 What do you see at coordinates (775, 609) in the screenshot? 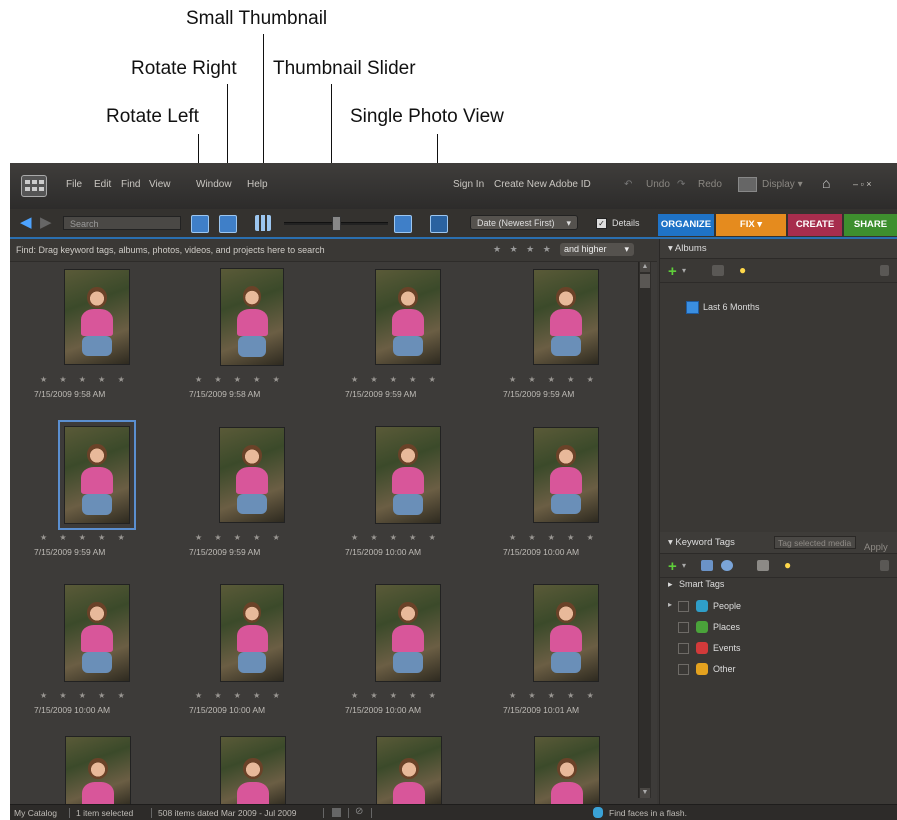
I see `tag-people: ▸ People` at bounding box center [775, 609].